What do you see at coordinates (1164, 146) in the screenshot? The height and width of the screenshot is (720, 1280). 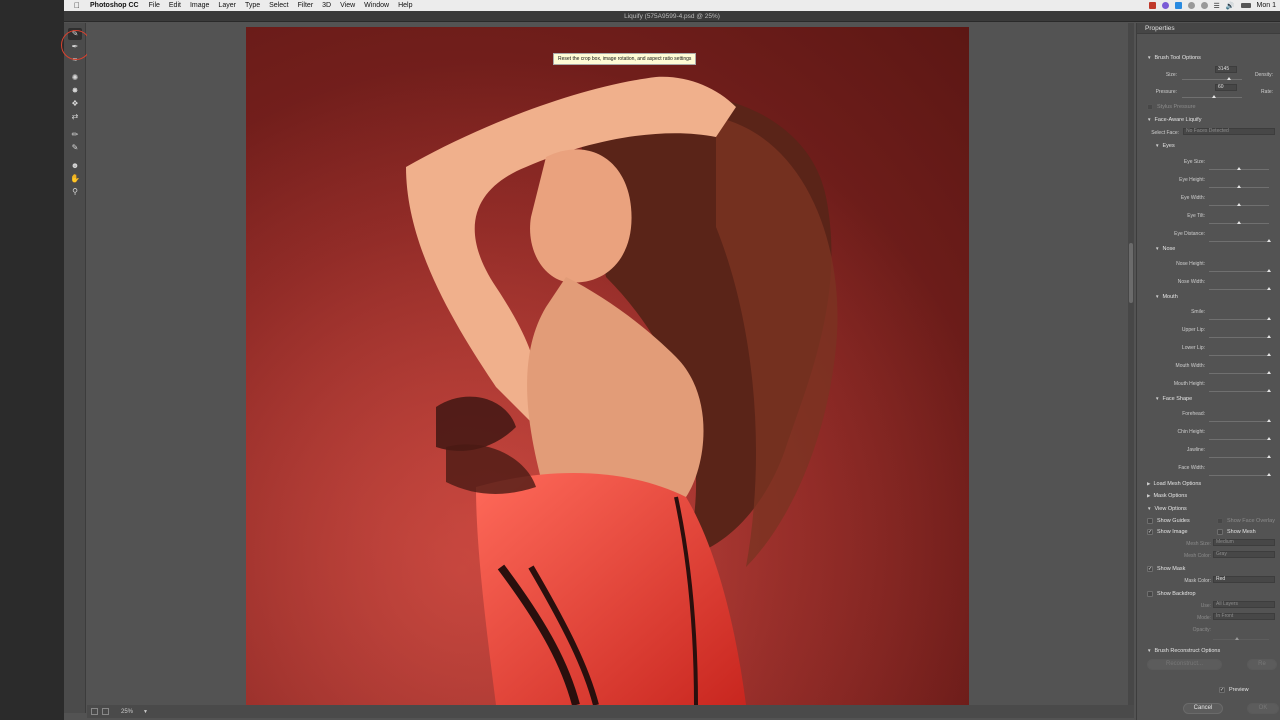 I see `eyes-header: Eyes` at bounding box center [1164, 146].